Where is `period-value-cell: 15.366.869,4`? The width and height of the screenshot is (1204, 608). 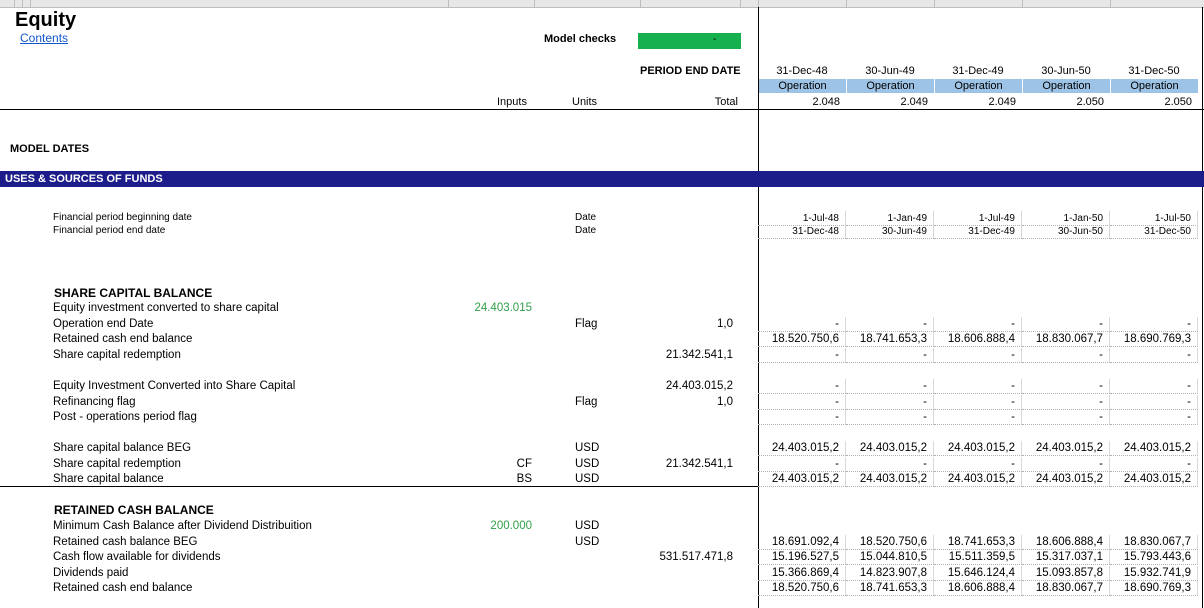 period-value-cell: 15.366.869,4 is located at coordinates (802, 573).